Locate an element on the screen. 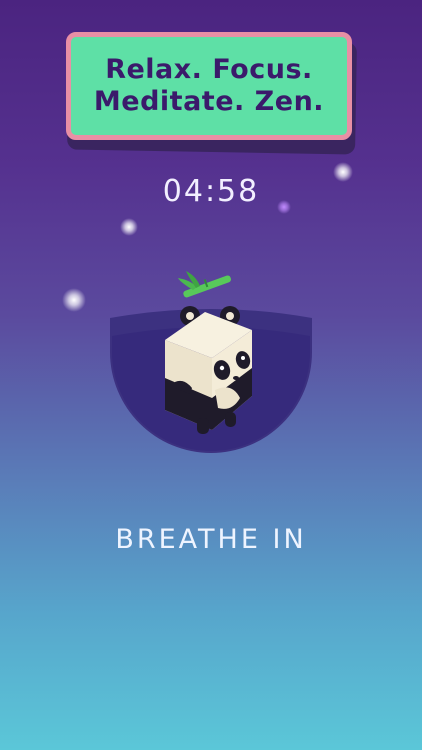 This screenshot has width=422, height=750. breath-prompt: BREATHE IN is located at coordinates (211, 539).